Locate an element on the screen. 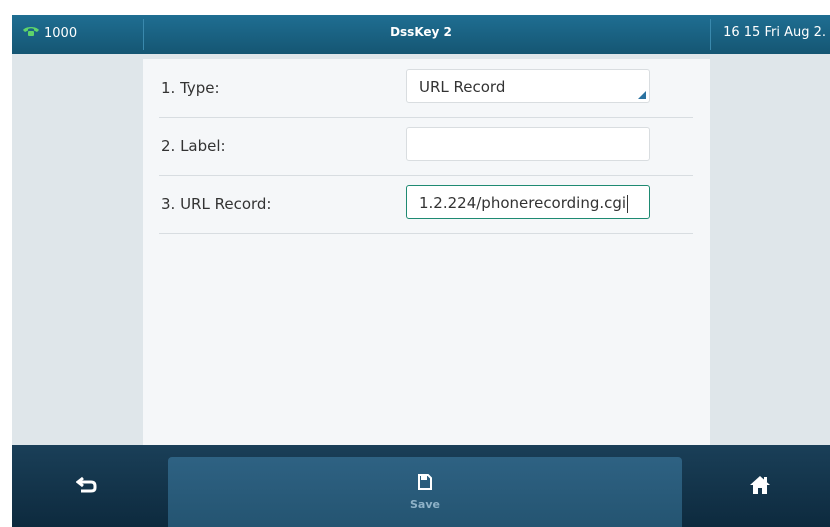 Image resolution: width=830 pixels, height=527 pixels. text-cursor is located at coordinates (628, 203).